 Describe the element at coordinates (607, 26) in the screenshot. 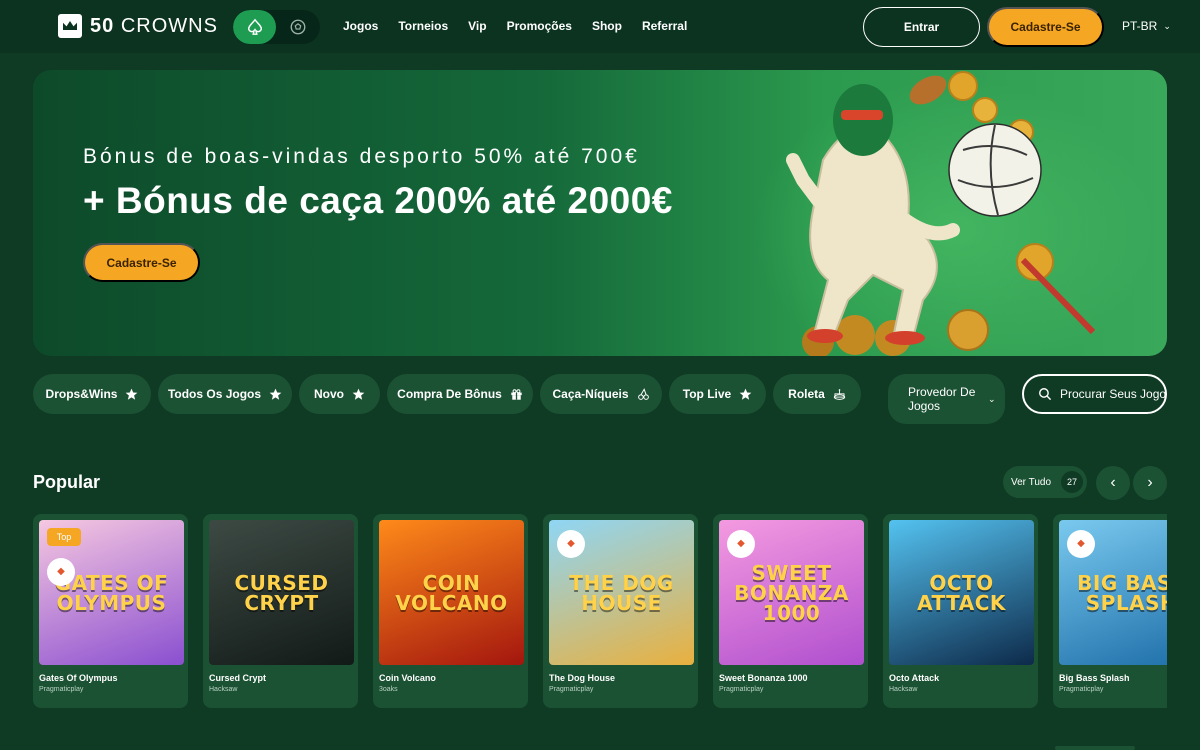

I see `nav-shop: Shop` at that location.